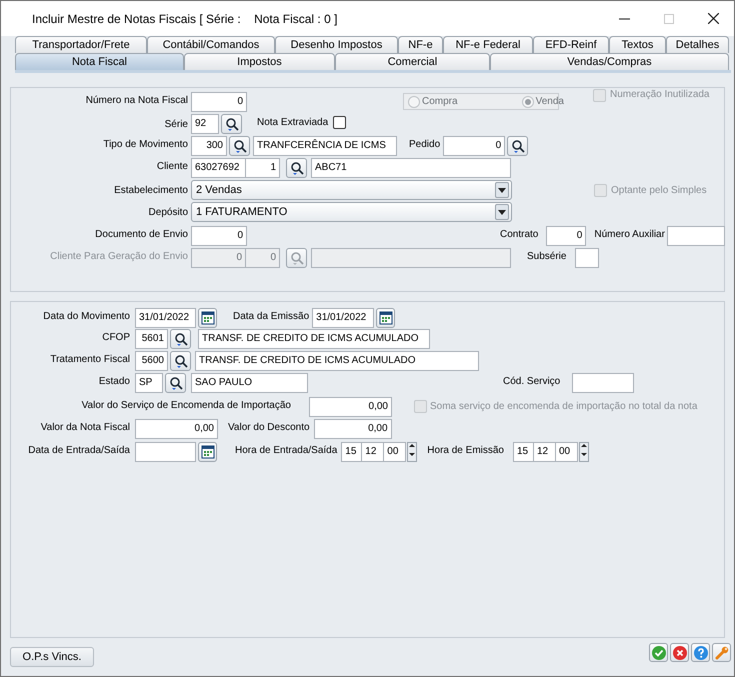  I want to click on tab: Transportador/Frete, so click(81, 44).